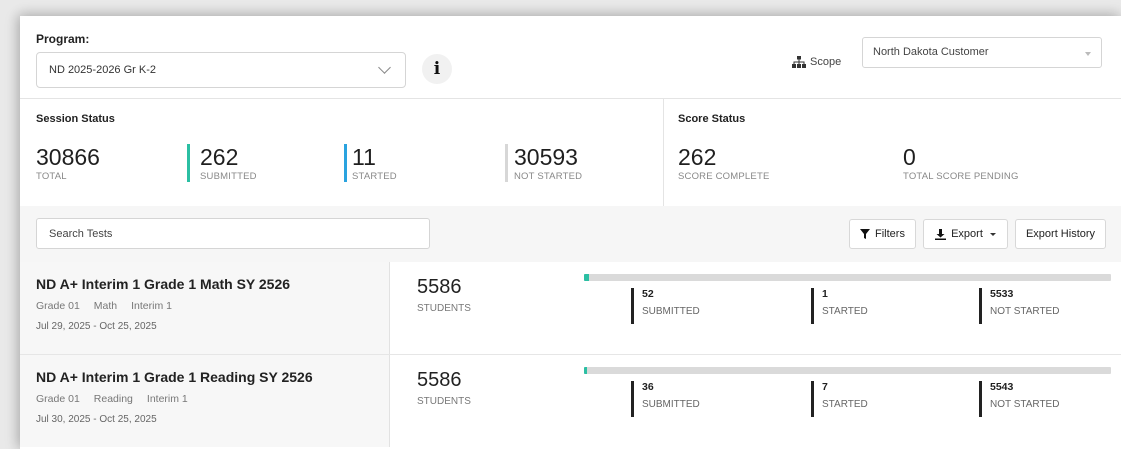 Image resolution: width=1121 pixels, height=449 pixels. Describe the element at coordinates (663, 152) in the screenshot. I see `section-divider` at that location.